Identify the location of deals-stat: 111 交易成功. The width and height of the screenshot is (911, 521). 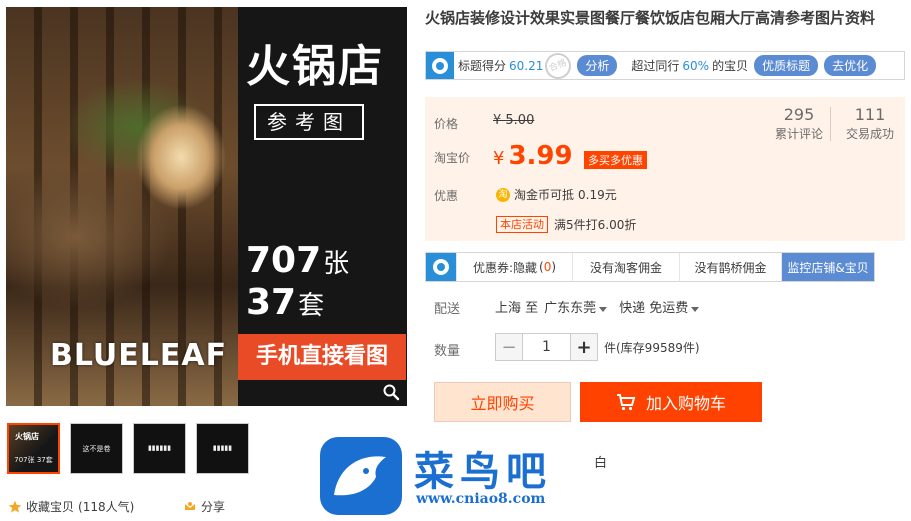
(870, 123).